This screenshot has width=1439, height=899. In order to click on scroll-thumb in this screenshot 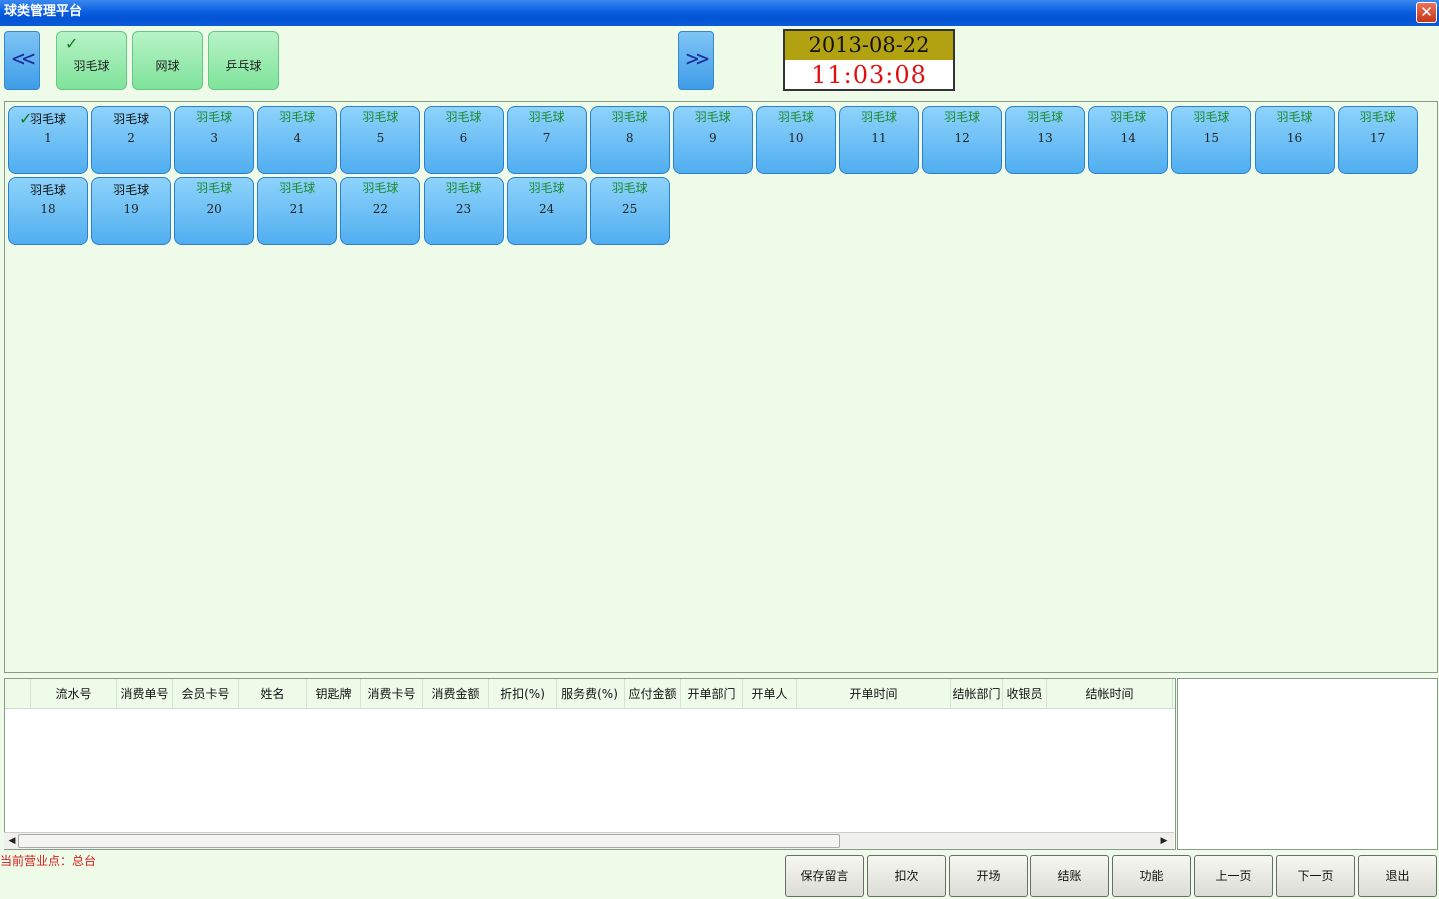, I will do `click(429, 841)`.